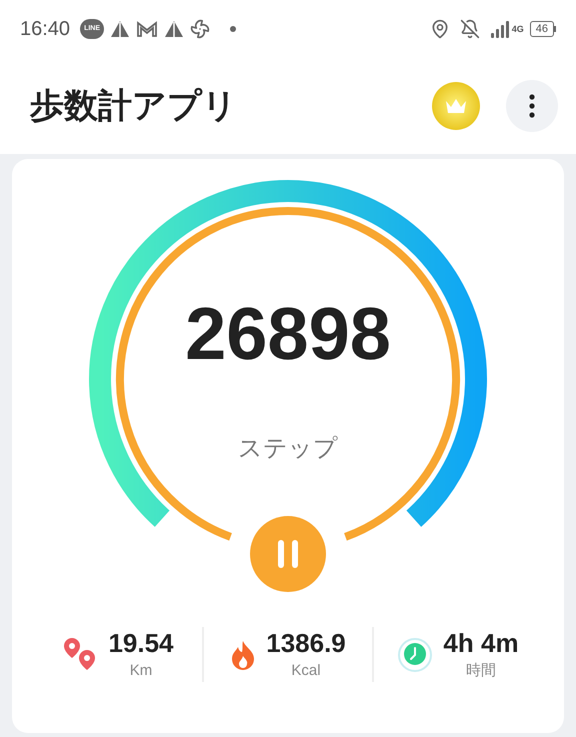 This screenshot has width=576, height=737. Describe the element at coordinates (45, 29) in the screenshot. I see `status-time: 16:40` at that location.